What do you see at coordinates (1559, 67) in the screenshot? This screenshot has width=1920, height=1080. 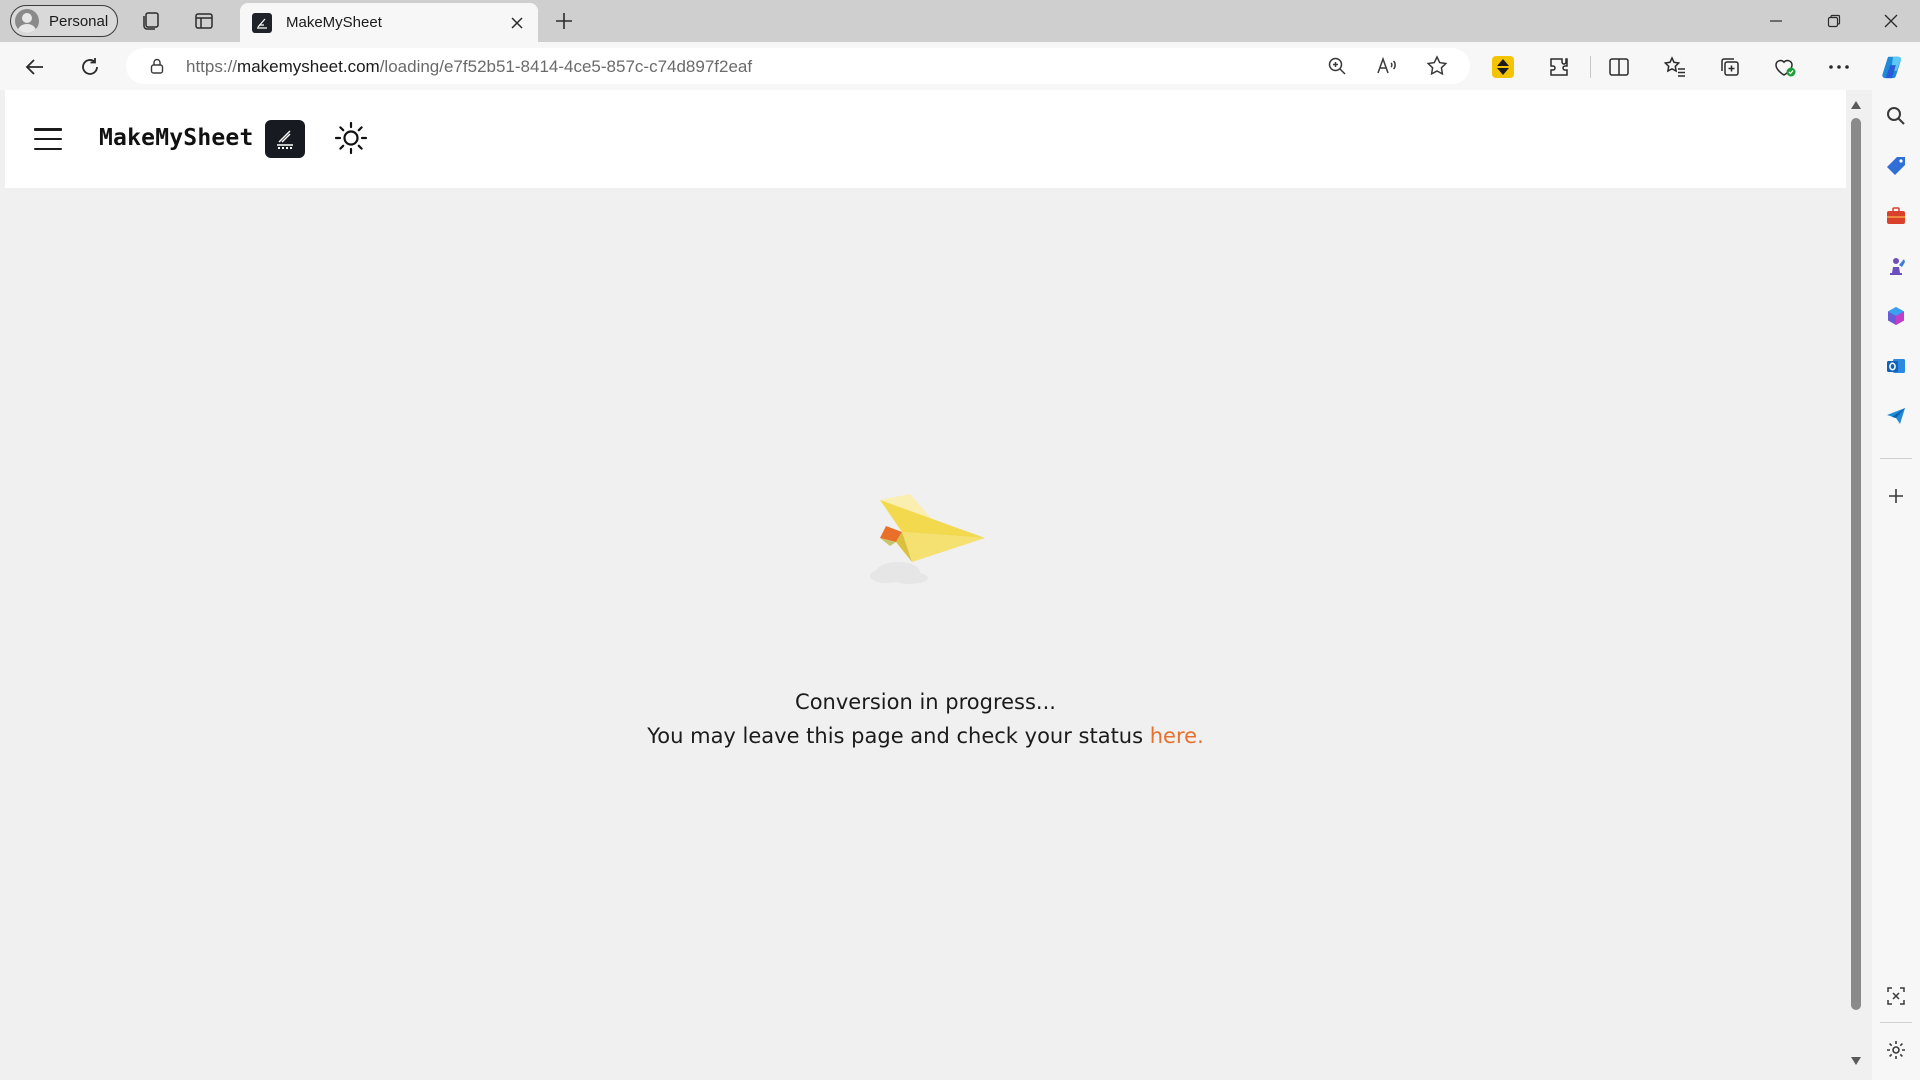 I see `extensions-puzzle-icon` at bounding box center [1559, 67].